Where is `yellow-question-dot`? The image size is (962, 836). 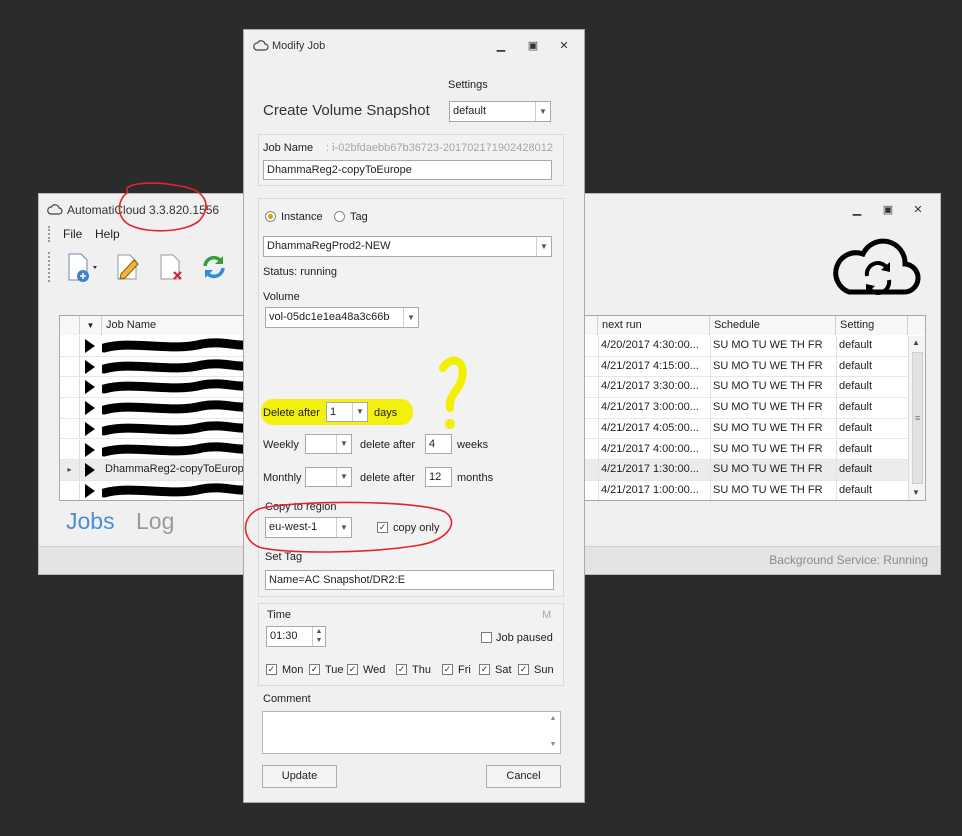 yellow-question-dot is located at coordinates (450, 424).